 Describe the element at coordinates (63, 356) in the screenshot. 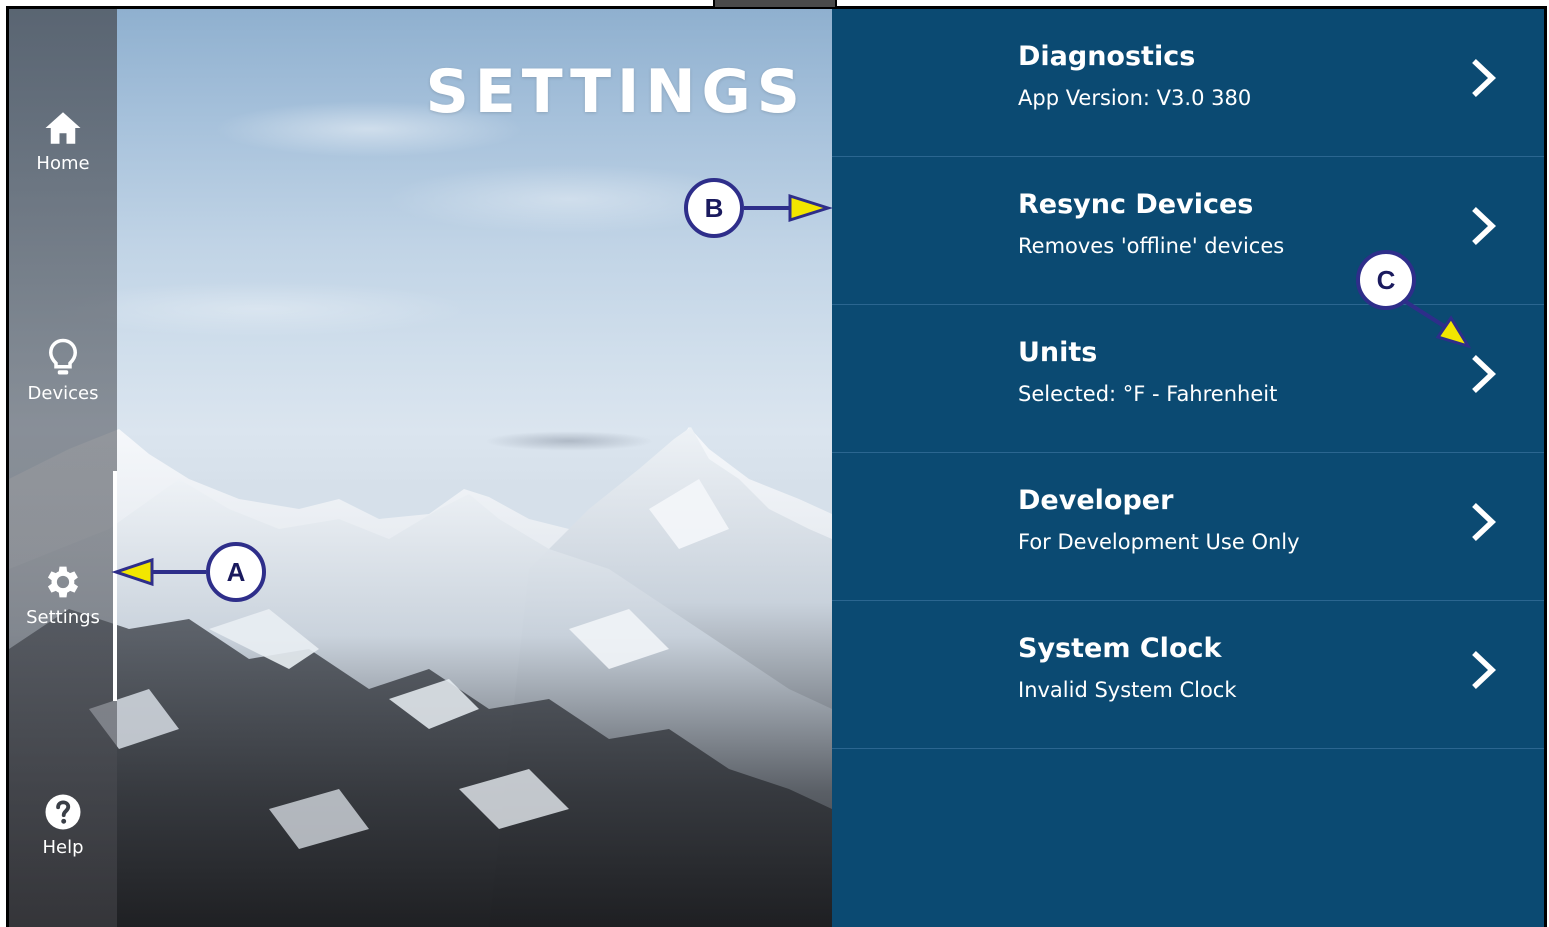

I see `lightbulb-icon` at that location.